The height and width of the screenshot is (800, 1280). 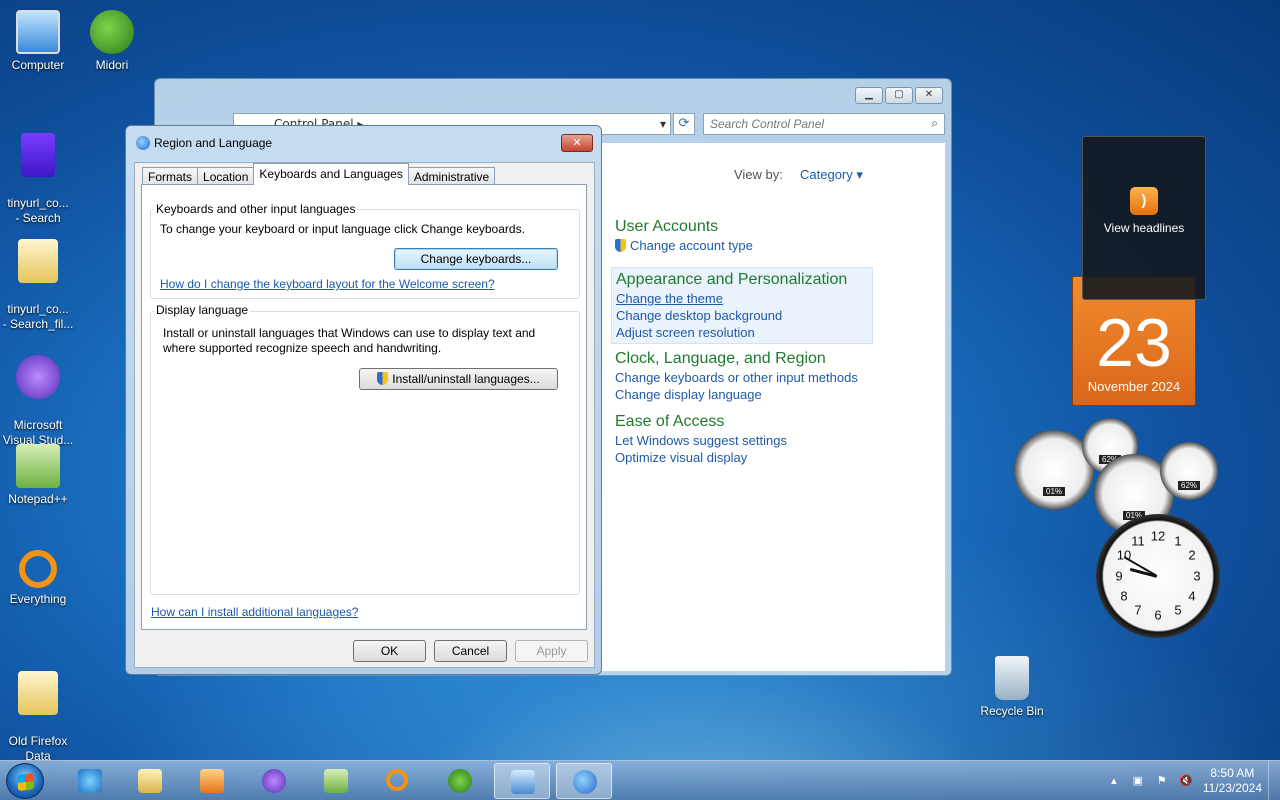 I want to click on volume-muted-icon: 🔇, so click(x=1186, y=781).